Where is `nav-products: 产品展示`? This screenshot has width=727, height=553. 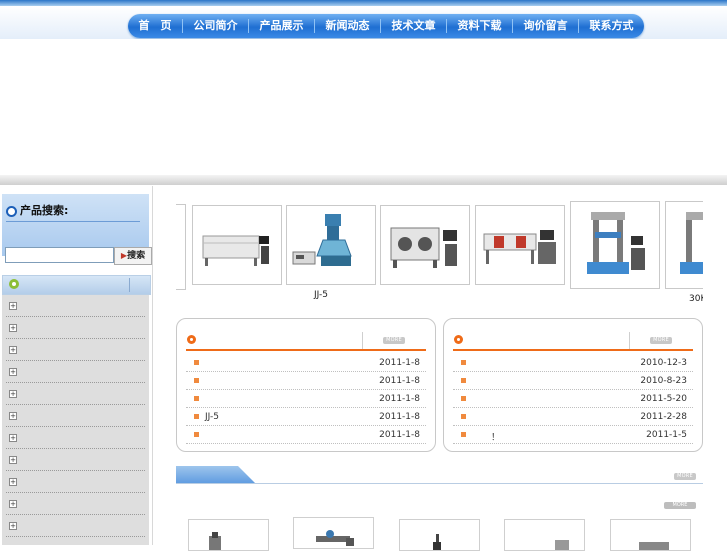
nav-products: 产品展示 is located at coordinates (281, 26).